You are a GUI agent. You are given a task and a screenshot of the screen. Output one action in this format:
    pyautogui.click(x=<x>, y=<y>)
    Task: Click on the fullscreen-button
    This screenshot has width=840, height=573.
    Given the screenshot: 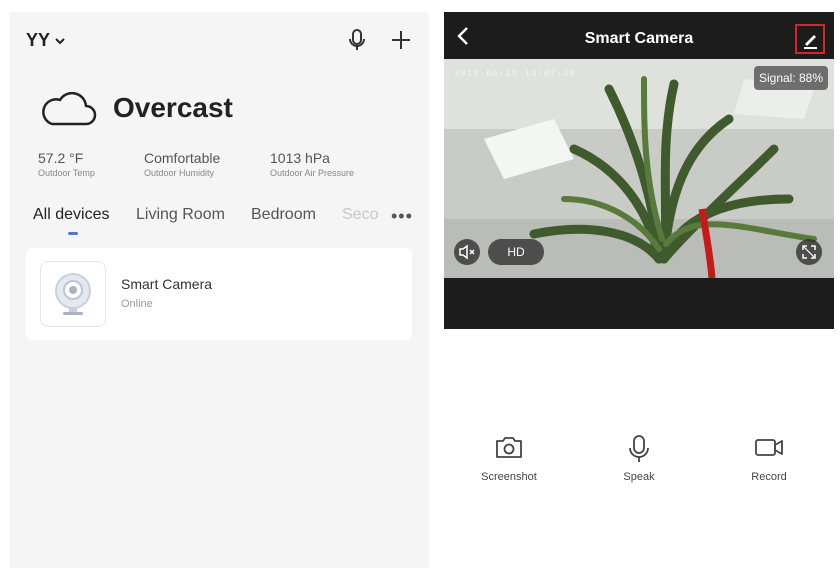 What is the action you would take?
    pyautogui.click(x=809, y=252)
    